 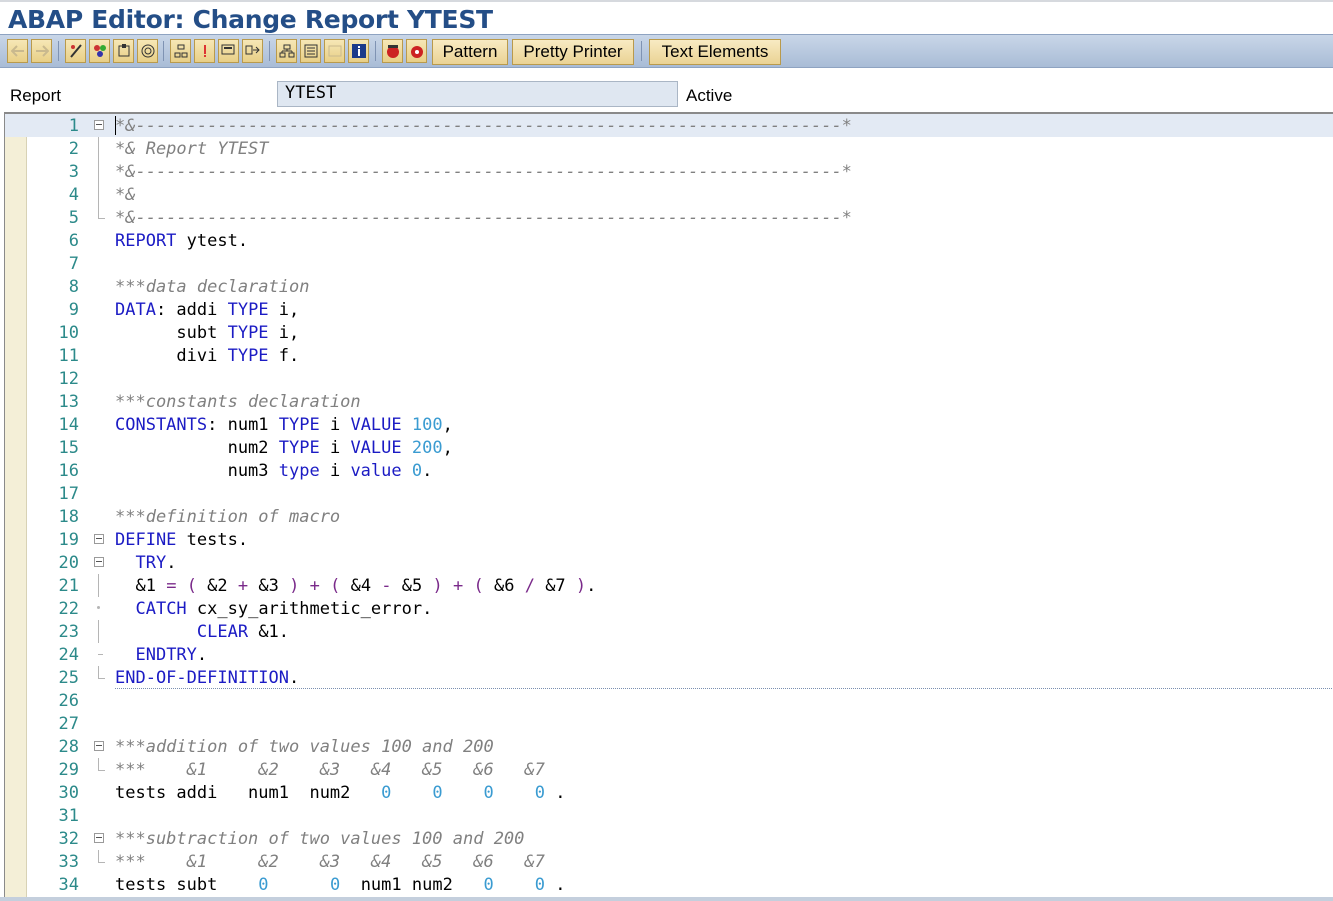 What do you see at coordinates (204, 51) in the screenshot?
I see `hierarchy-icon` at bounding box center [204, 51].